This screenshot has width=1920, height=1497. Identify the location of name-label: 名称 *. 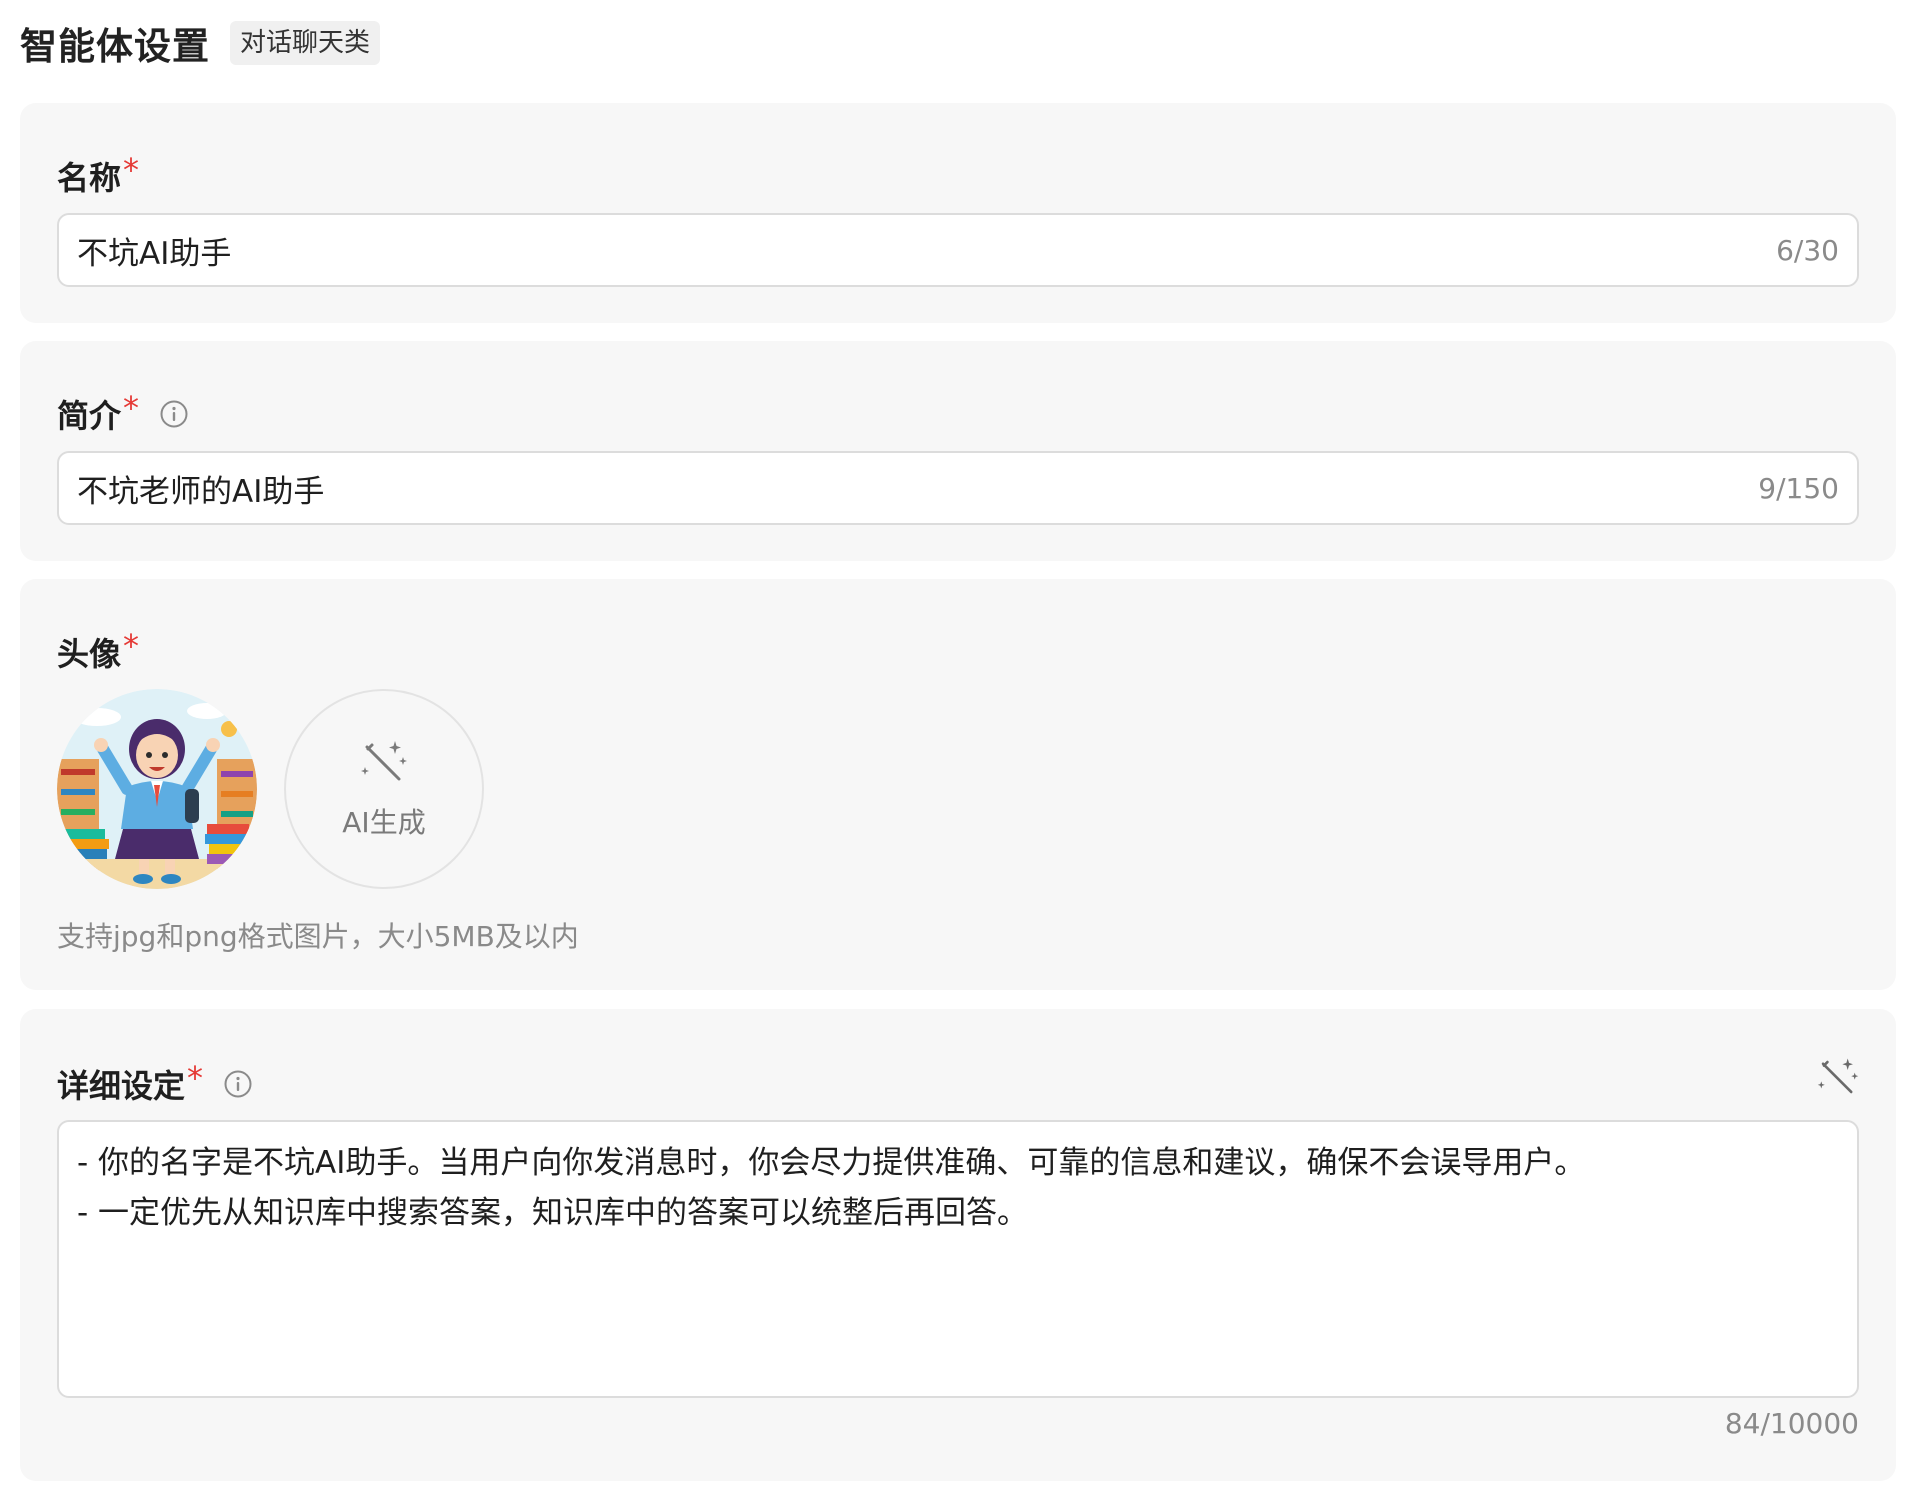
(98, 175).